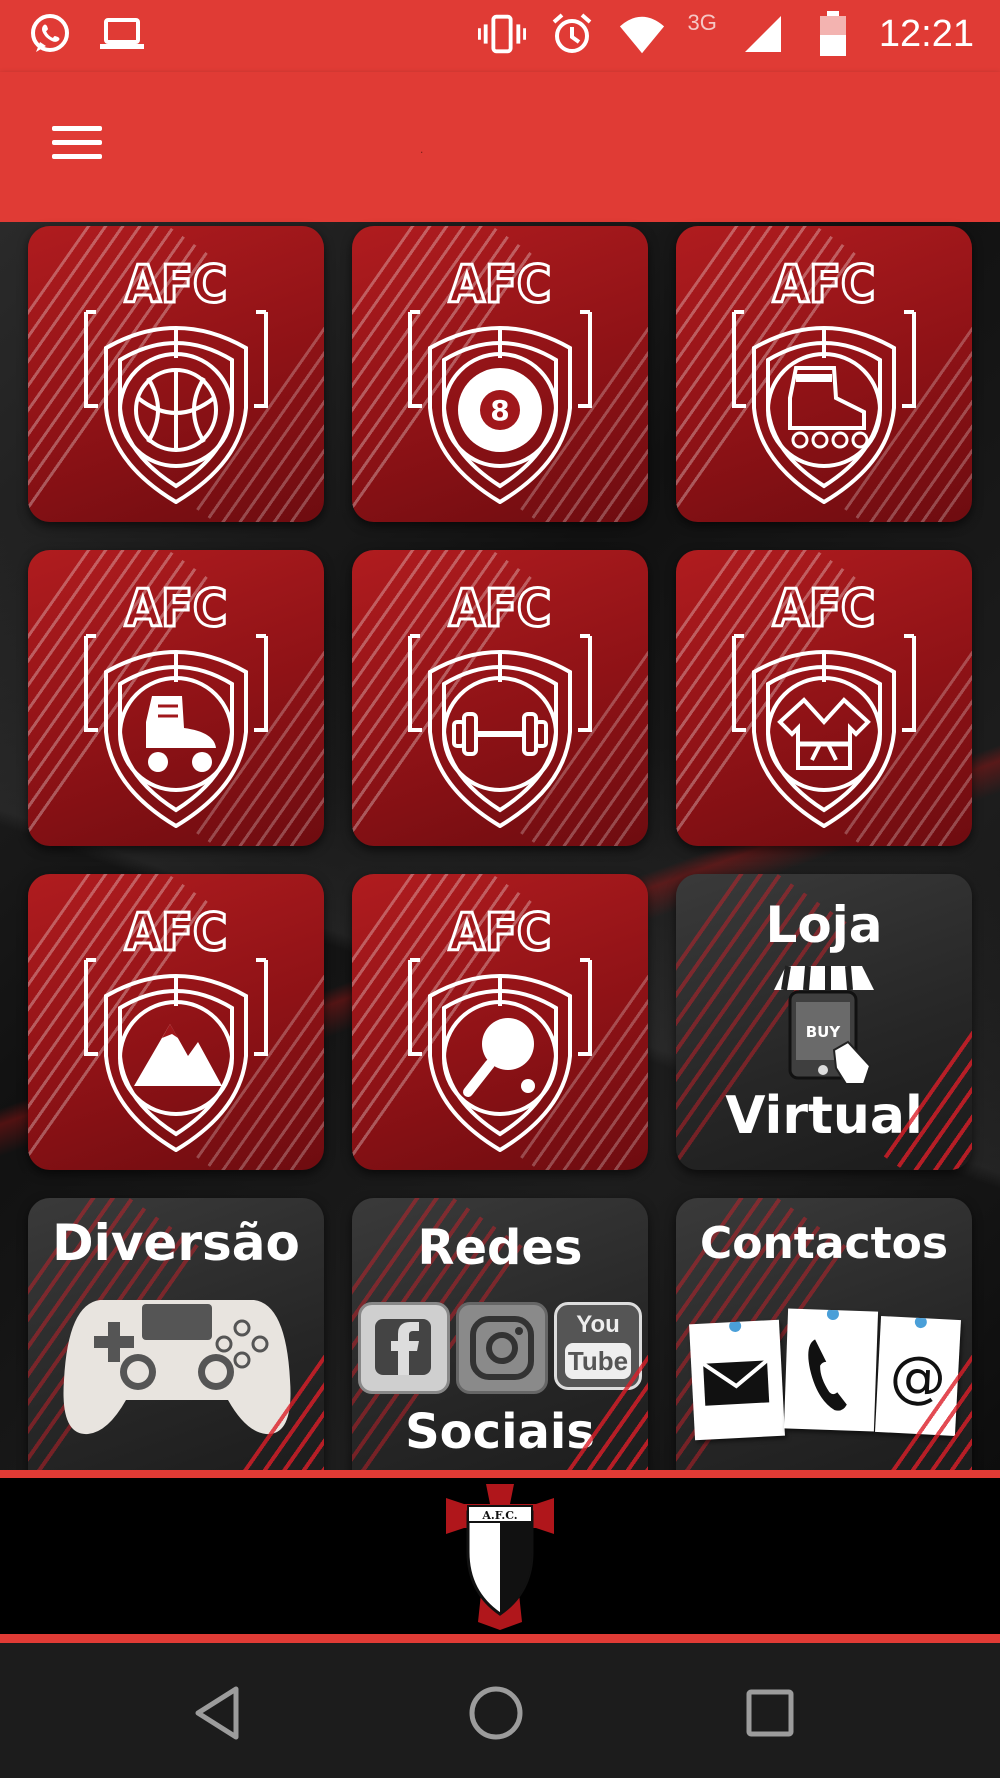  Describe the element at coordinates (824, 925) in the screenshot. I see `loja-title: Loja` at that location.